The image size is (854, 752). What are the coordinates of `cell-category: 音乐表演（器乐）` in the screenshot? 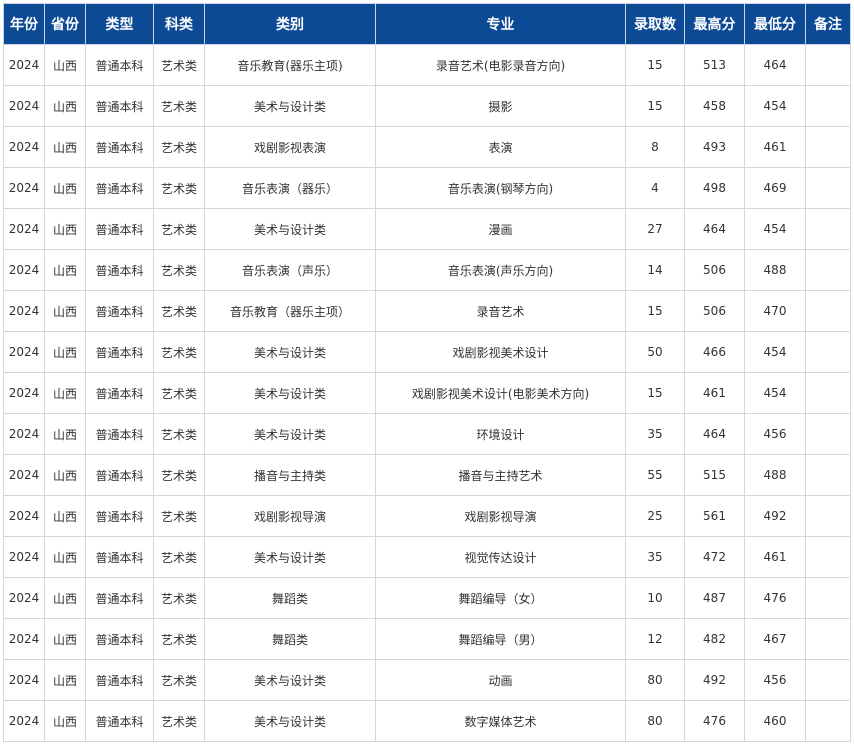 It's located at (290, 188).